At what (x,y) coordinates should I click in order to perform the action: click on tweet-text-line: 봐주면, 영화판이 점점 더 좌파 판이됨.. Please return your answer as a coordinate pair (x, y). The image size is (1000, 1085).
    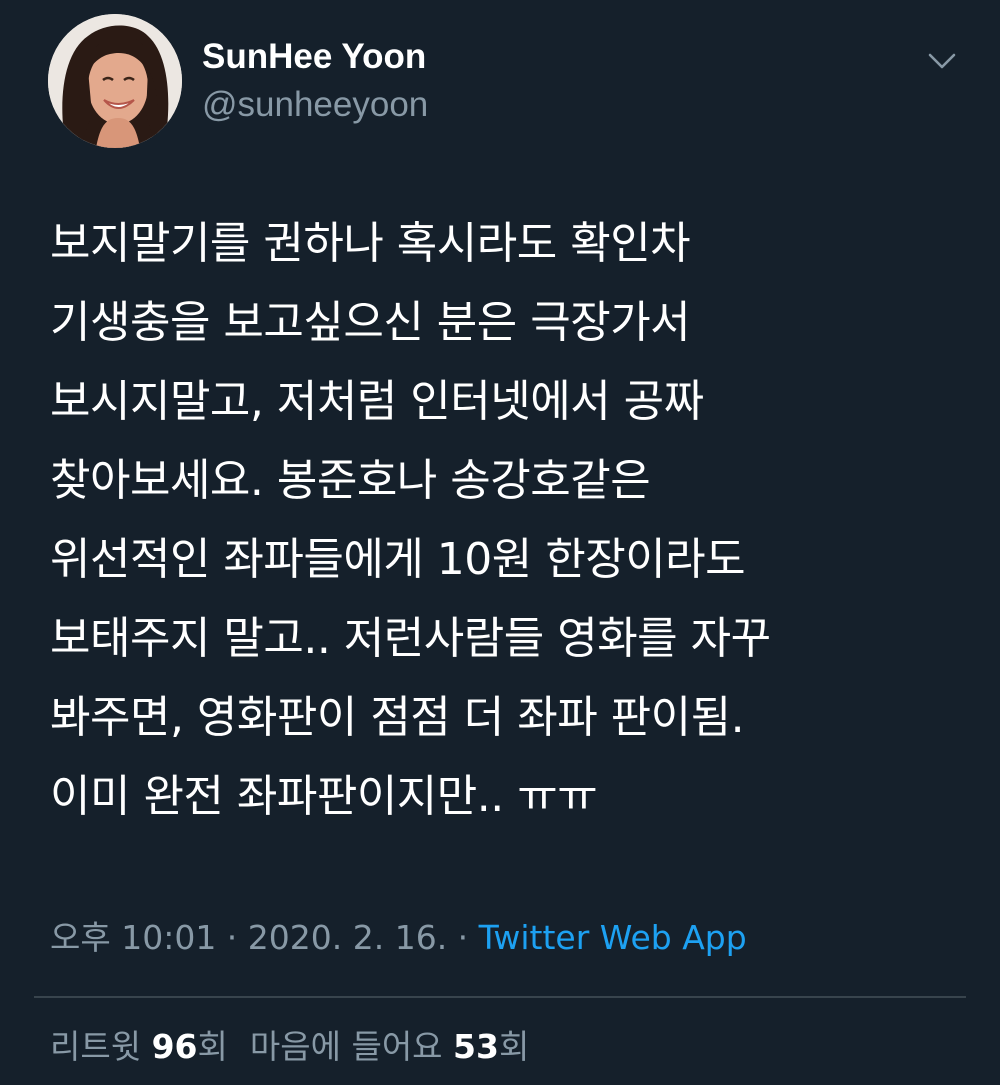
    Looking at the image, I should click on (397, 717).